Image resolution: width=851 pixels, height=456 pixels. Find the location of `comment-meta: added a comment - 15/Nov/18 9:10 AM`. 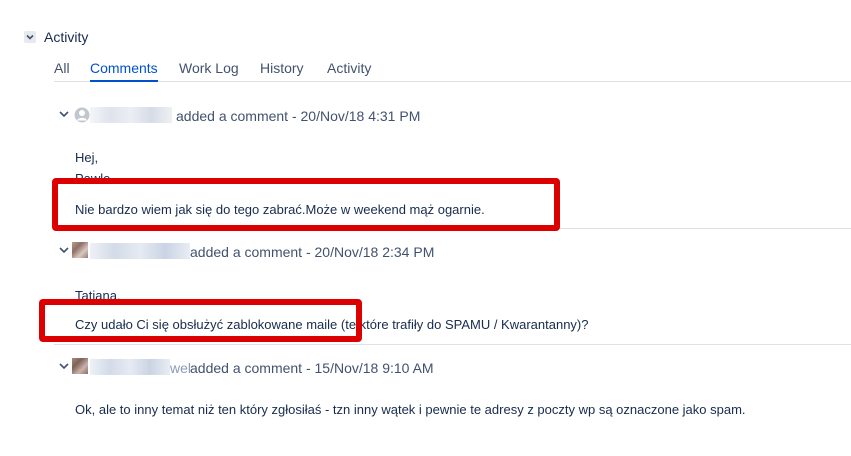

comment-meta: added a comment - 15/Nov/18 9:10 AM is located at coordinates (312, 368).